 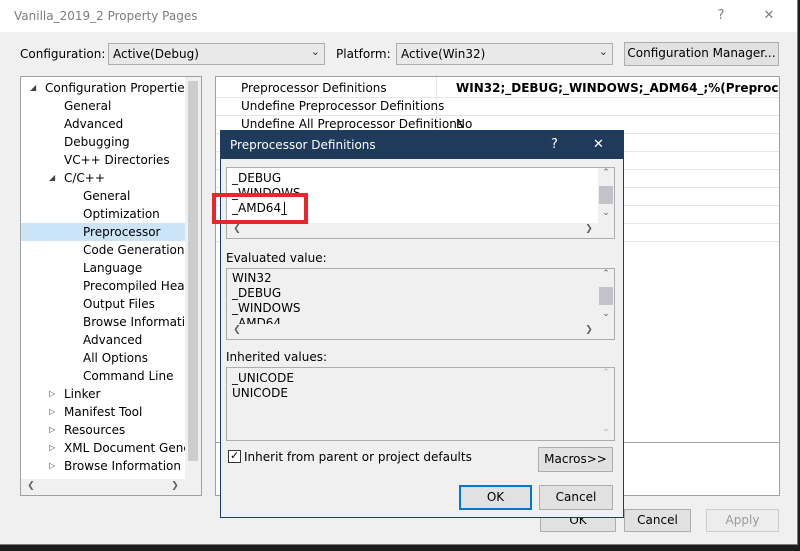 What do you see at coordinates (495, 497) in the screenshot?
I see `dialog-ok-button: OK` at bounding box center [495, 497].